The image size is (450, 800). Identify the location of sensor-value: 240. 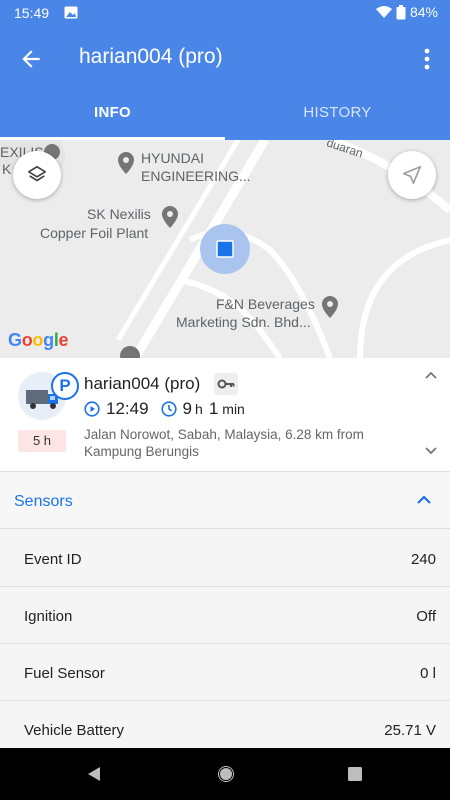
(423, 559).